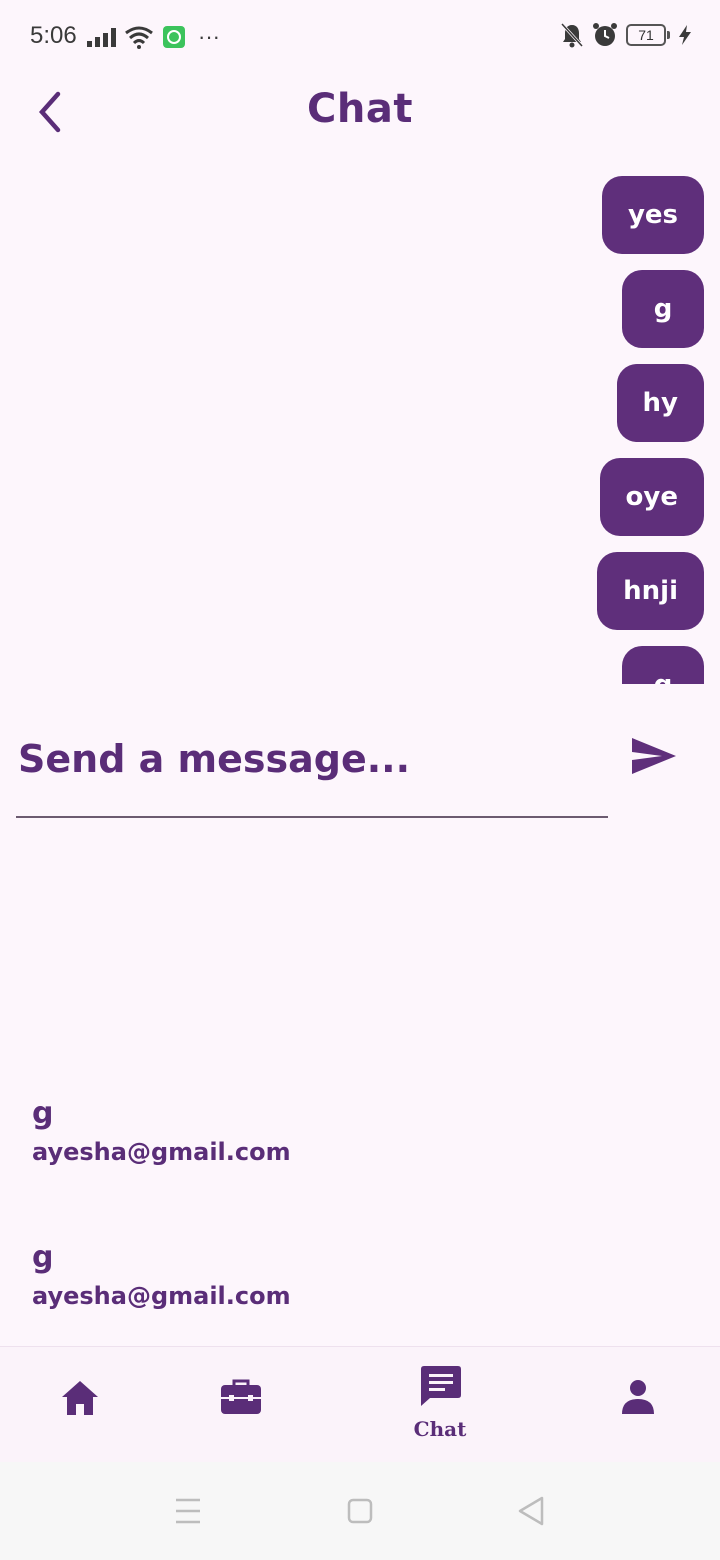 The height and width of the screenshot is (1560, 720). Describe the element at coordinates (312, 817) in the screenshot. I see `input-underline` at that location.